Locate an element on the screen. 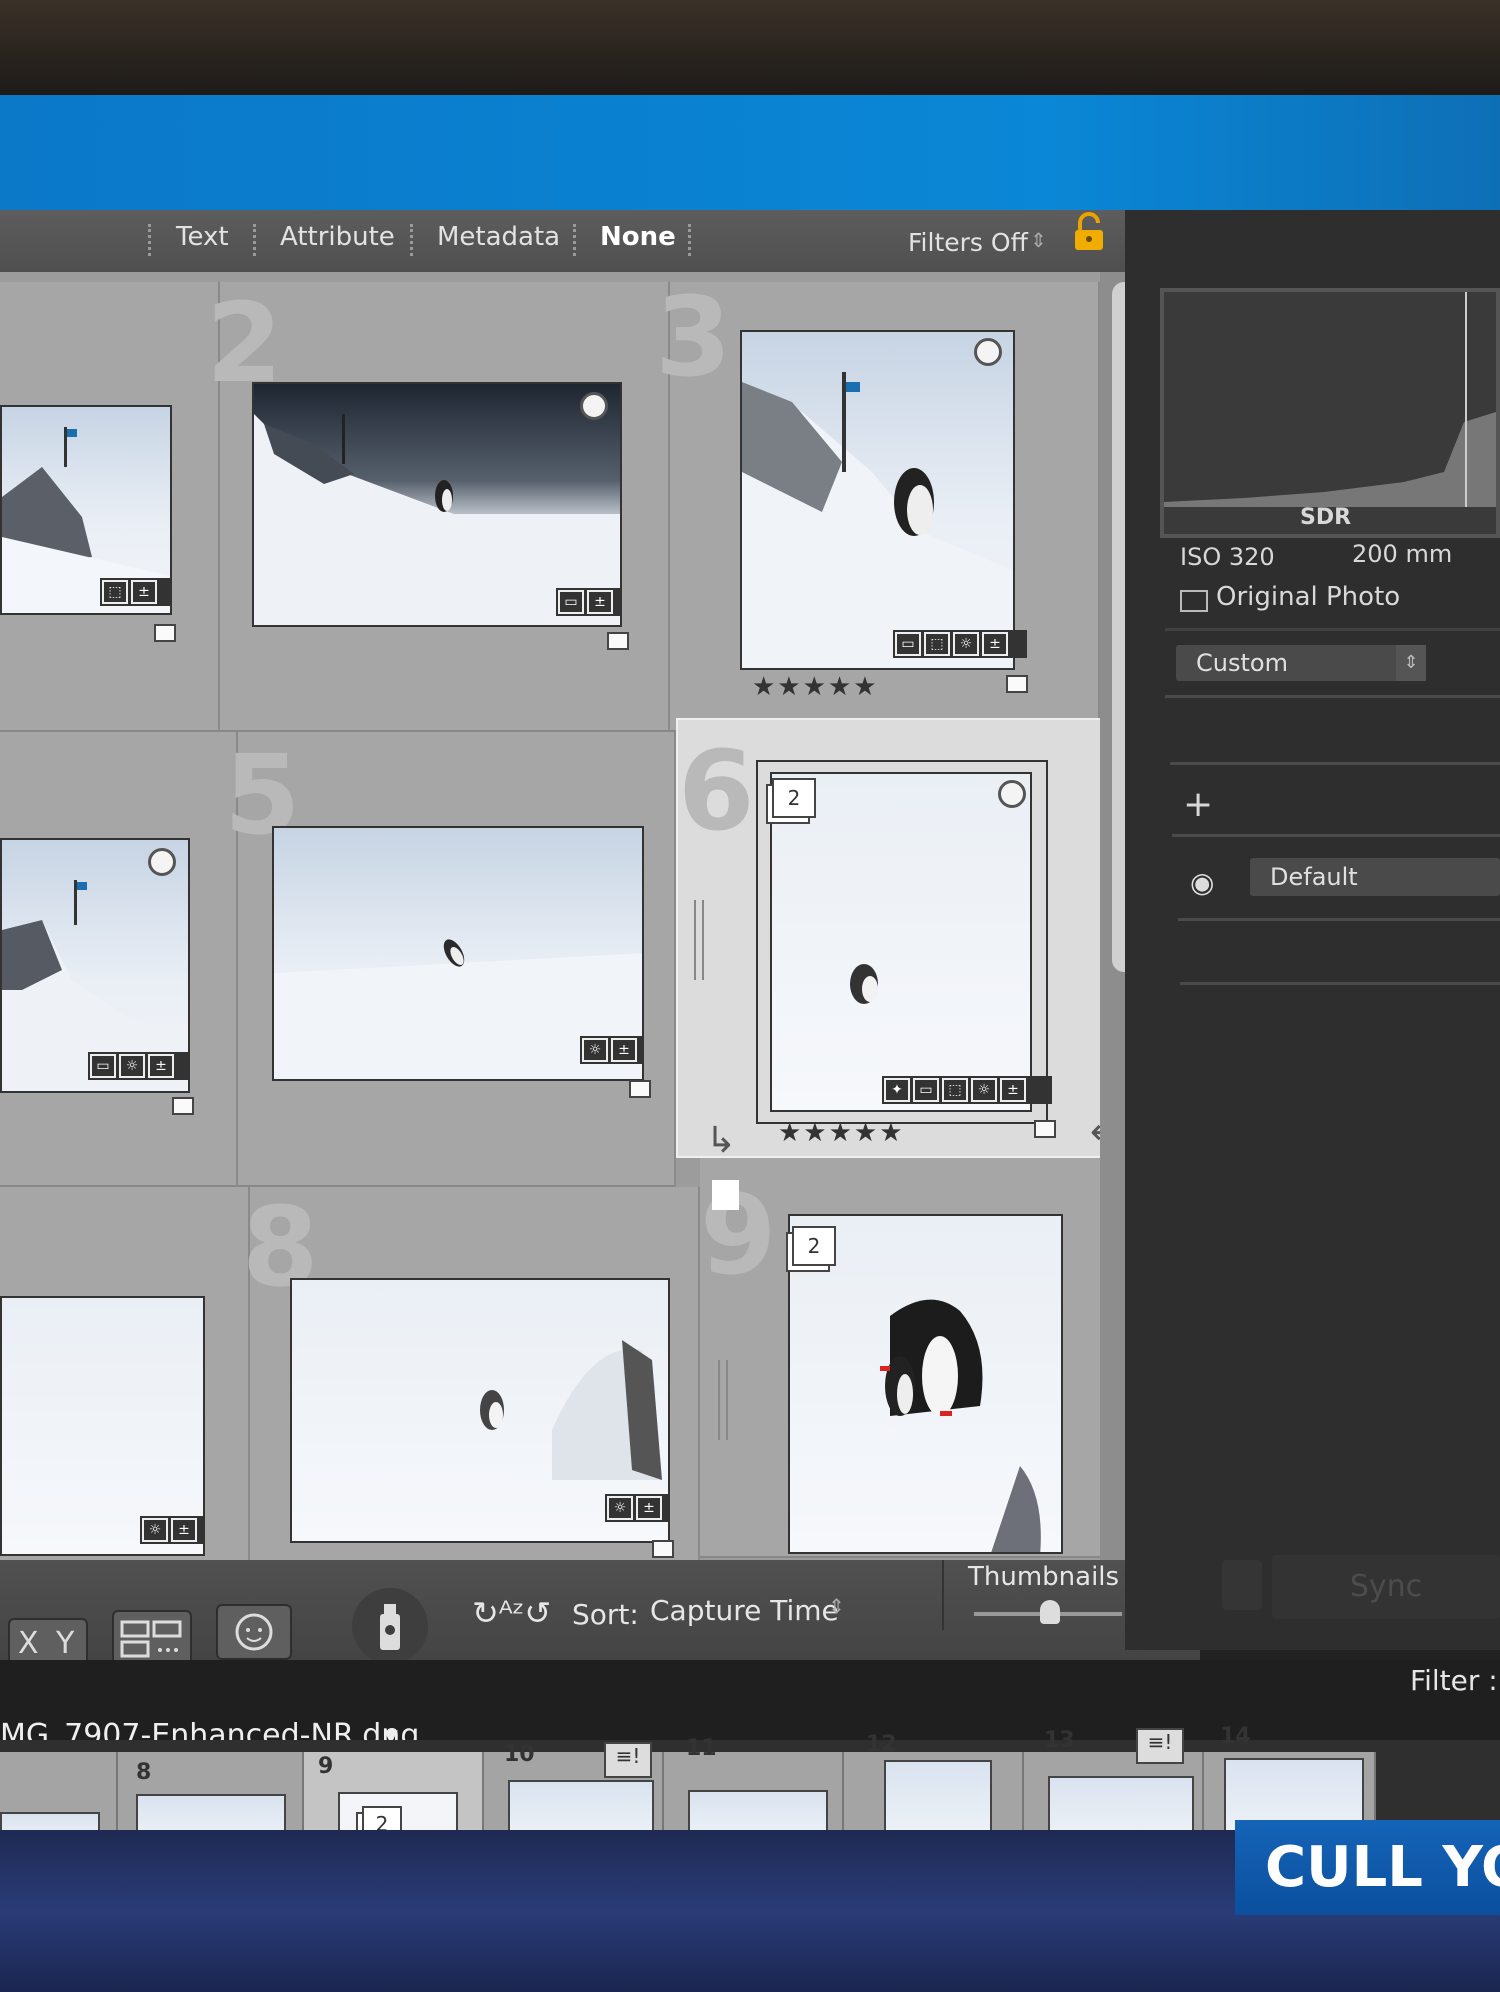  promo-banner: CULL YO is located at coordinates (1367, 1867).